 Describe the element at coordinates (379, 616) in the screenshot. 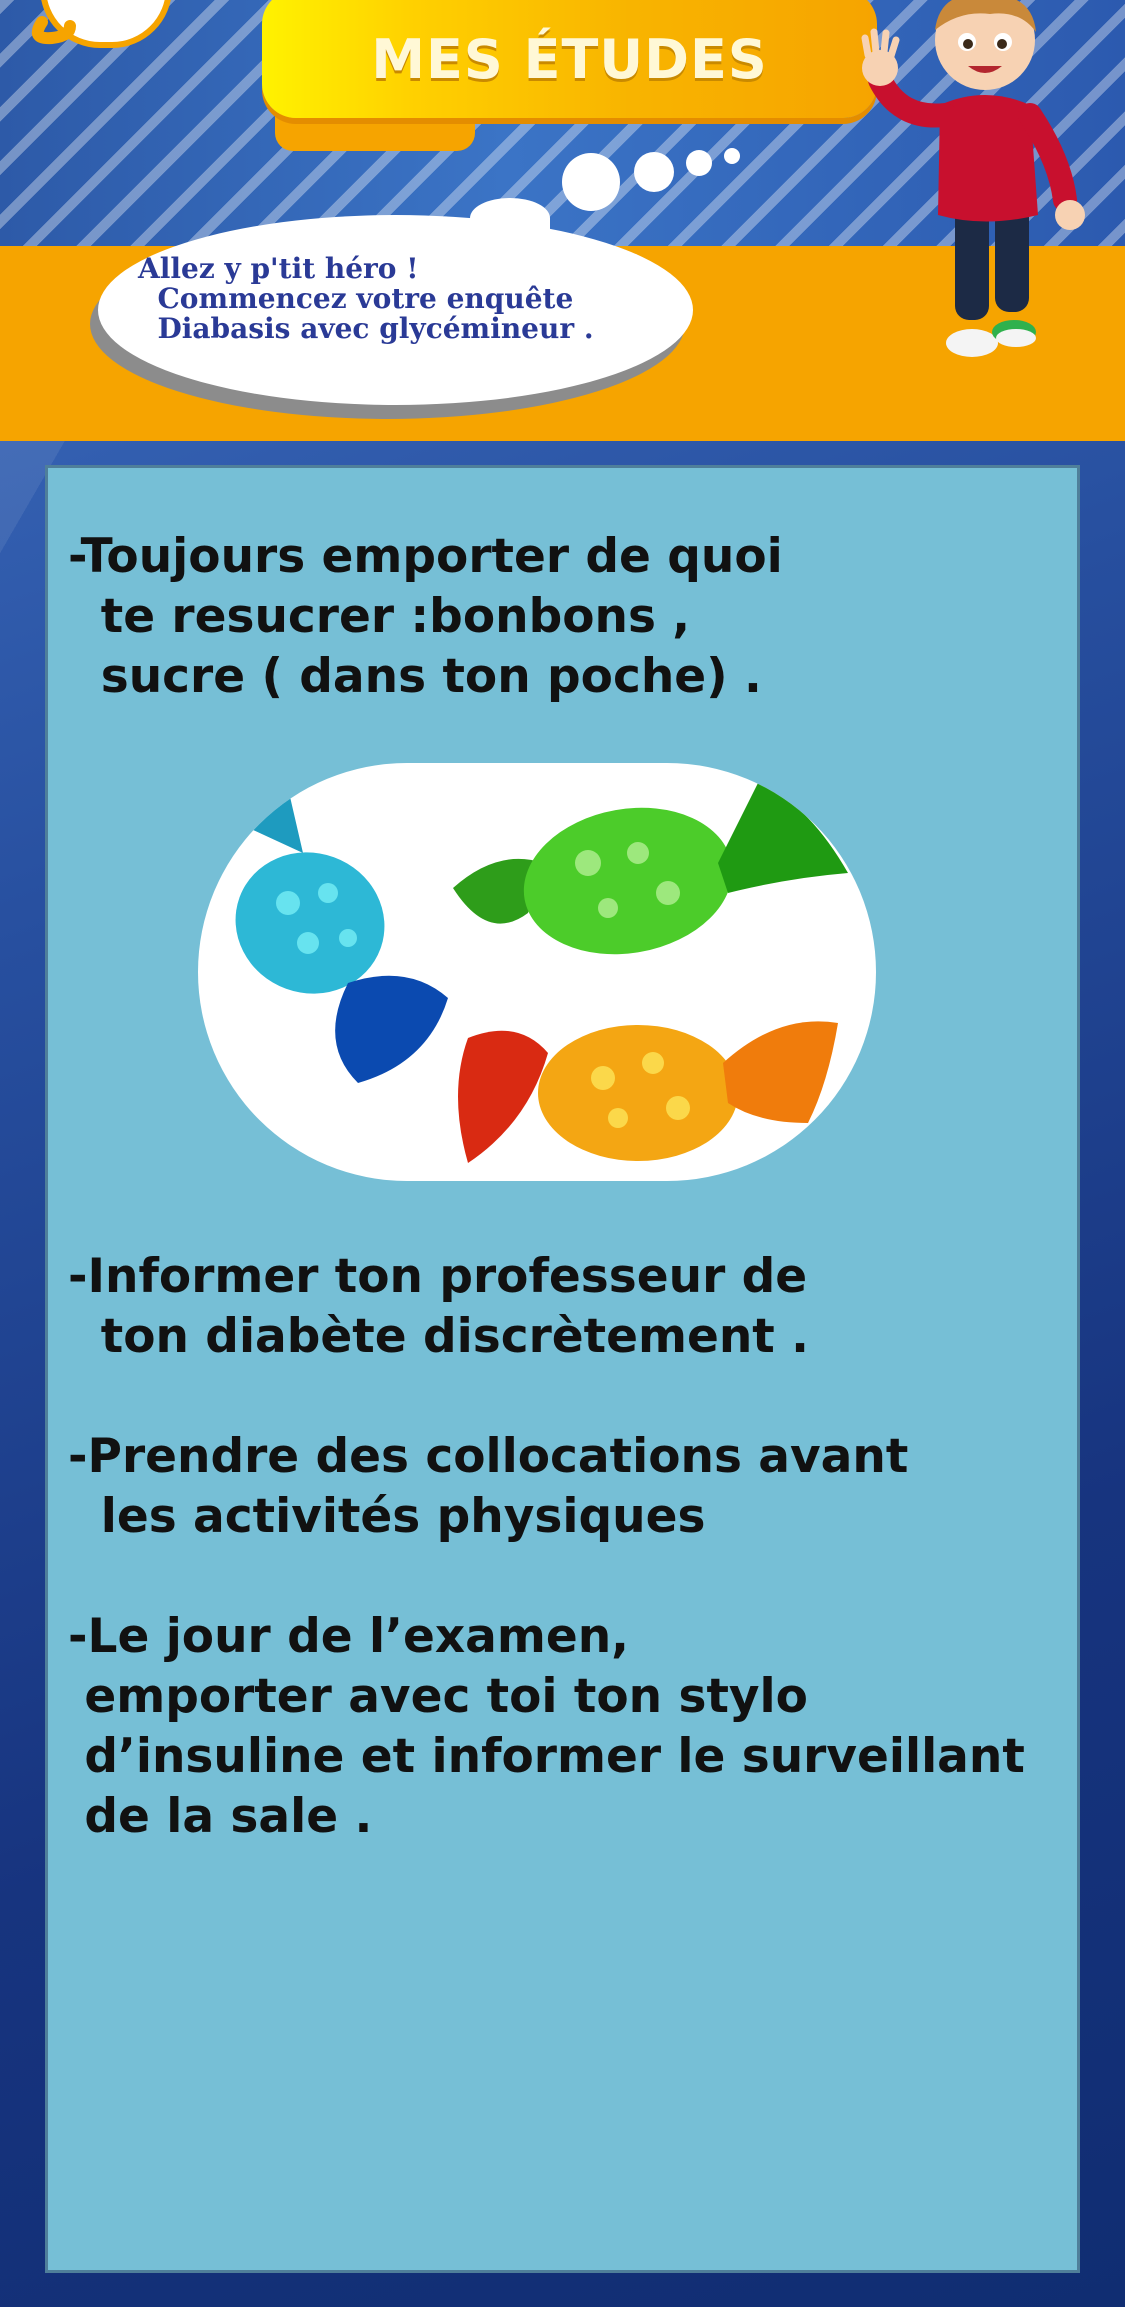

I see `tip1-line-2: te resucrer :bonbons ,` at that location.